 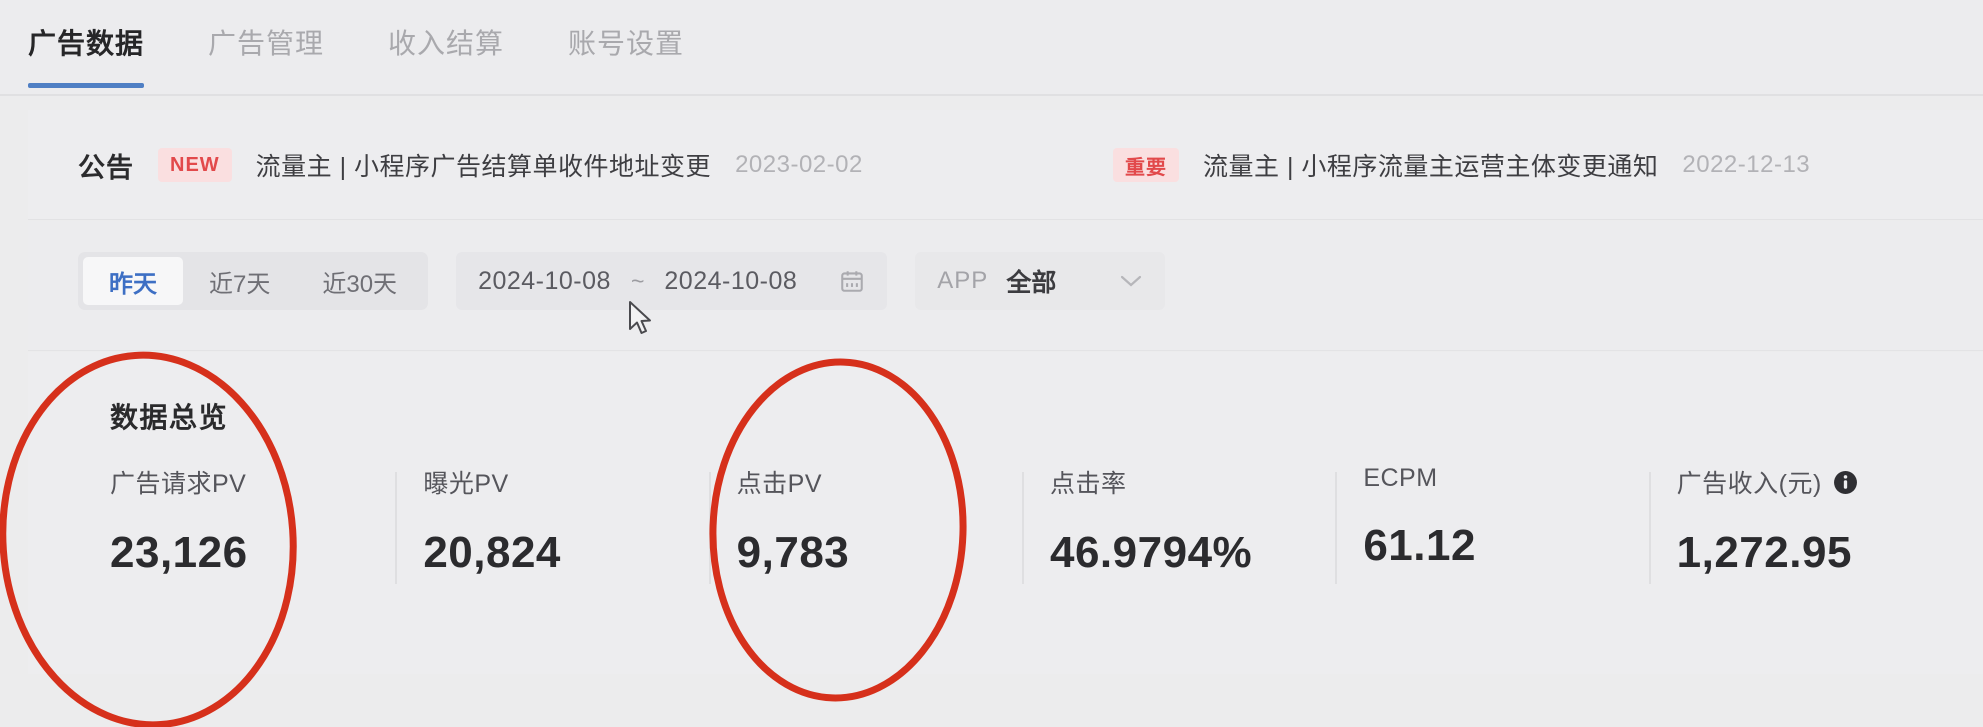 I want to click on metric-value: 61.12, so click(x=1419, y=545).